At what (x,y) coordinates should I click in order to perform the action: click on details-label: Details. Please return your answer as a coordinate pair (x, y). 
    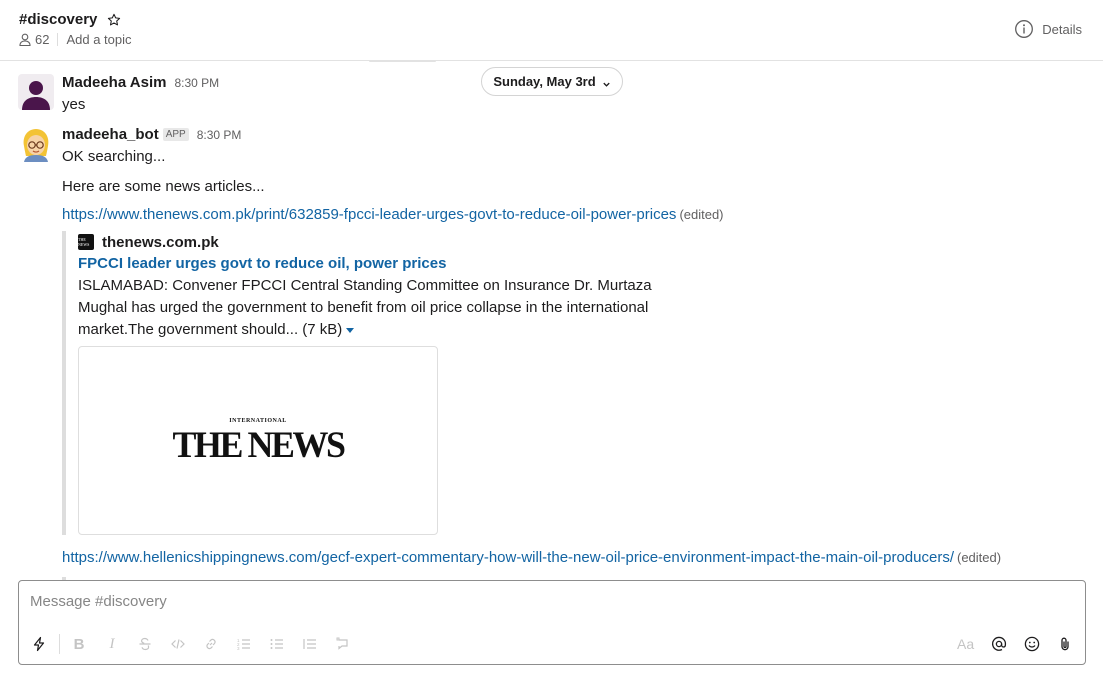
    Looking at the image, I should click on (1062, 29).